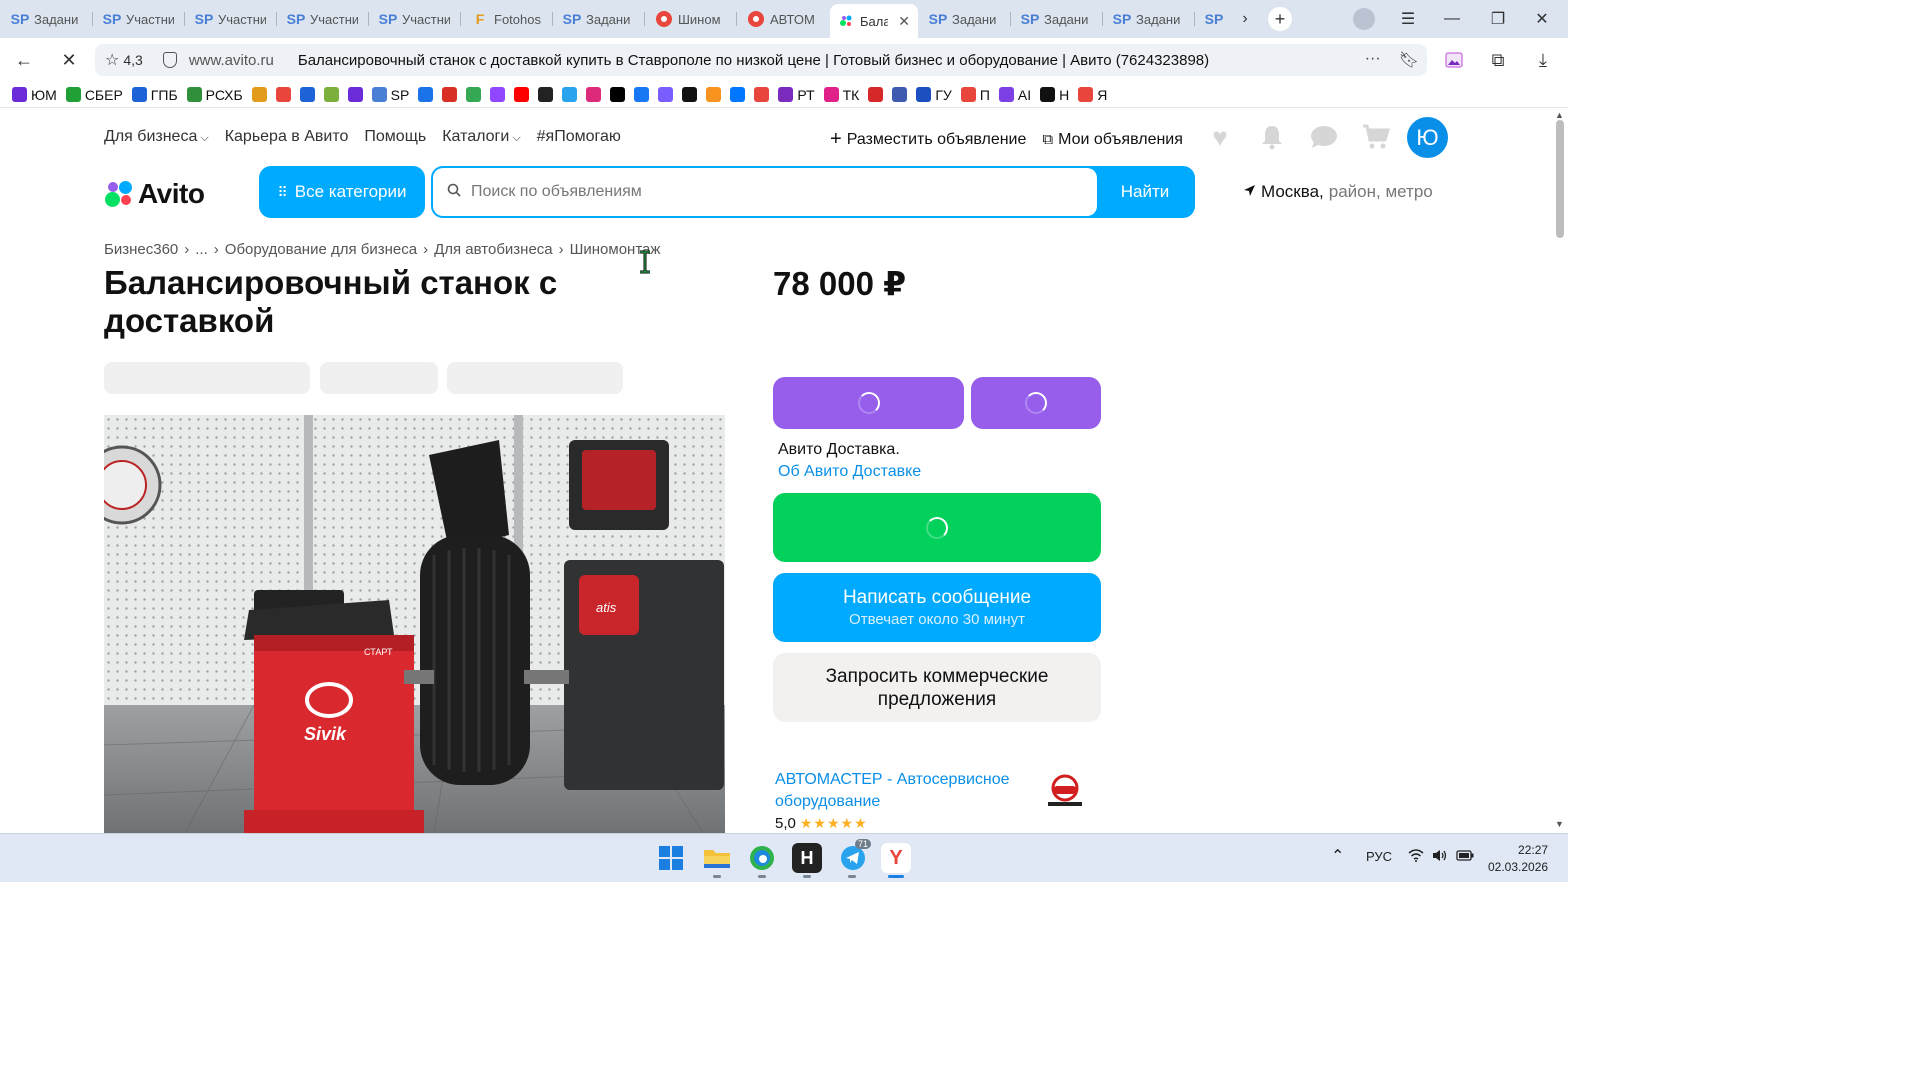 This screenshot has height=1080, width=1920. I want to click on bookmark-item: П, so click(975, 95).